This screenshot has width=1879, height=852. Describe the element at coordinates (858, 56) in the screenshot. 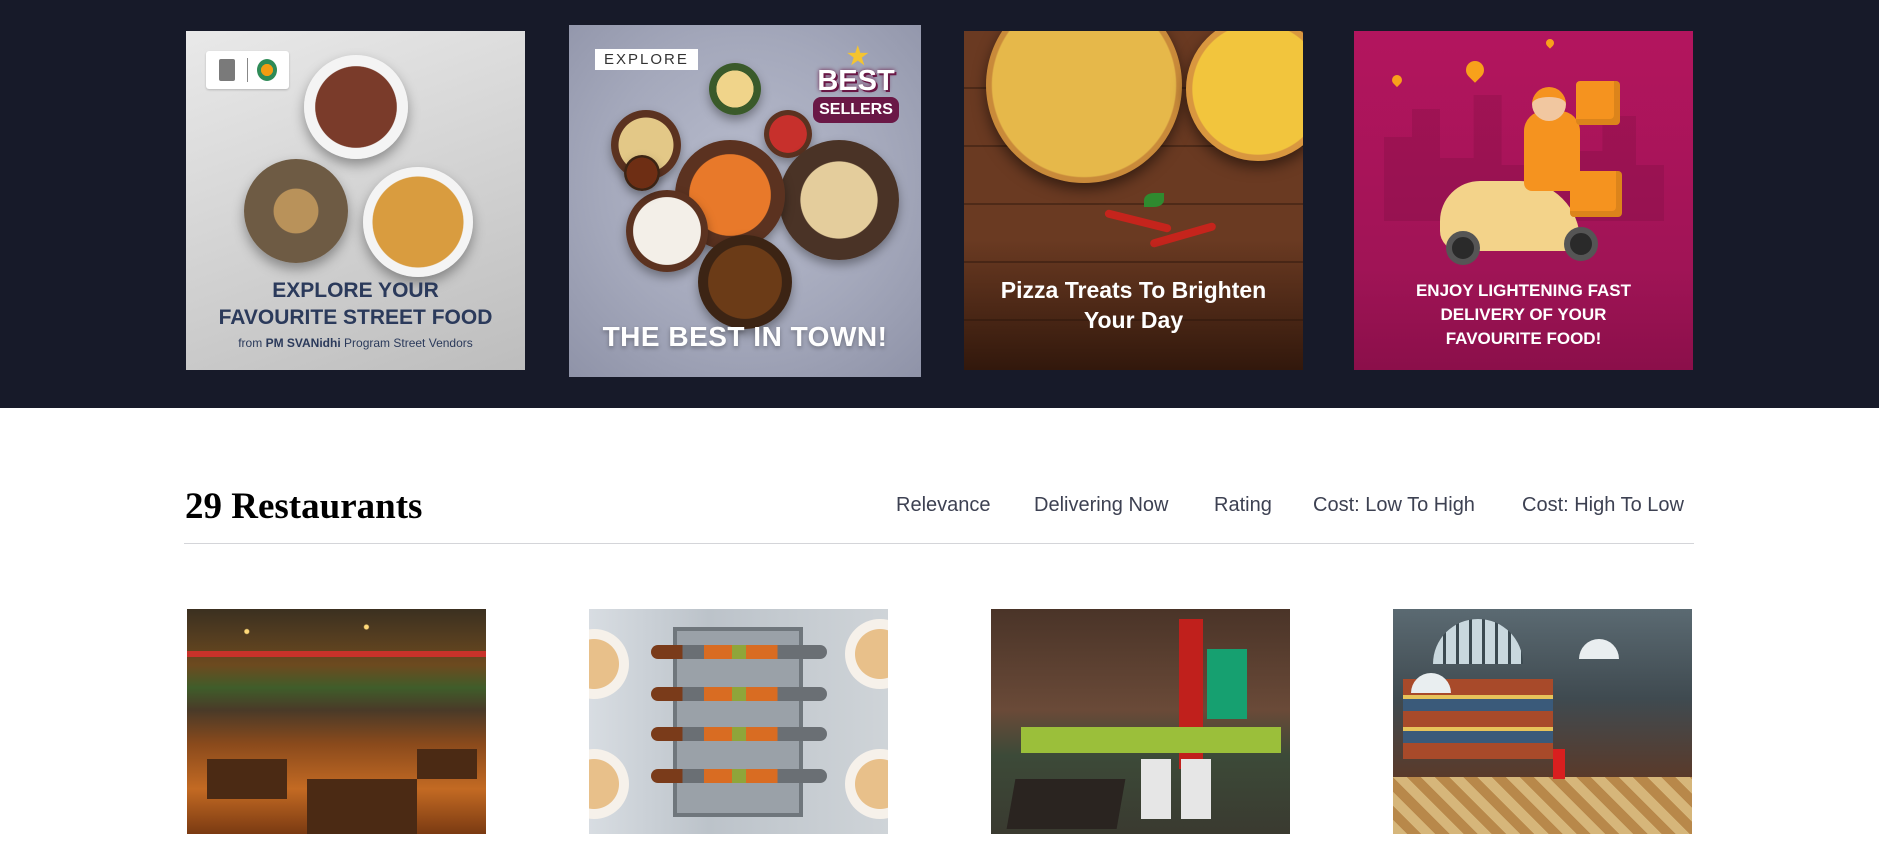

I see `star-icon: ★` at that location.